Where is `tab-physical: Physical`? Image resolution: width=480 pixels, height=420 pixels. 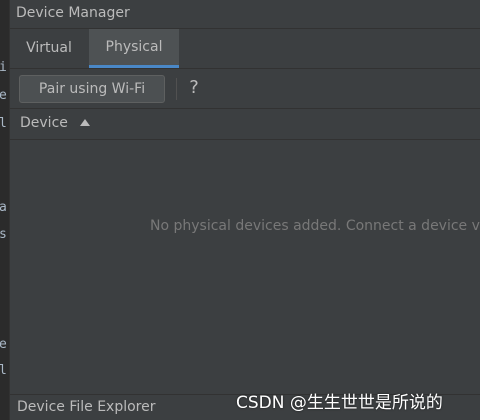
tab-physical: Physical is located at coordinates (134, 48).